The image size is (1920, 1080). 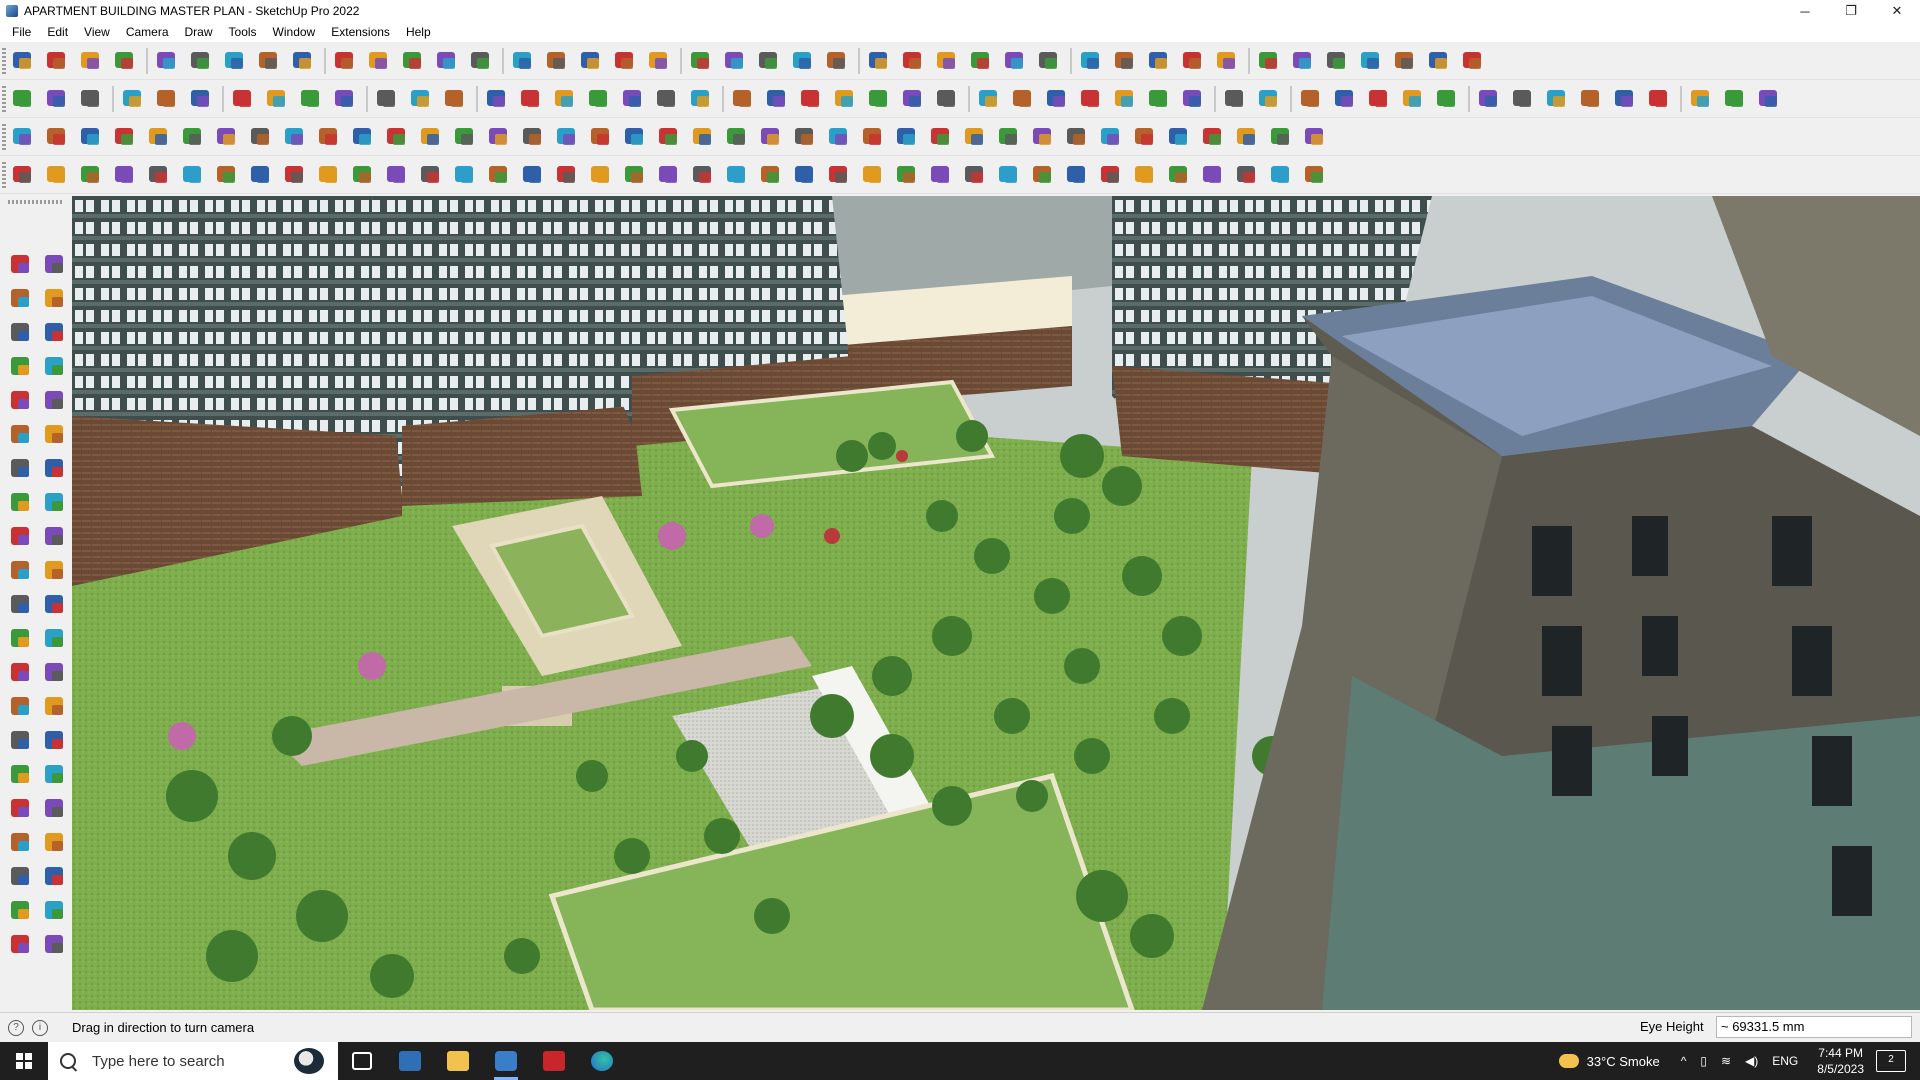 What do you see at coordinates (21, 32) in the screenshot?
I see `menu-file: File` at bounding box center [21, 32].